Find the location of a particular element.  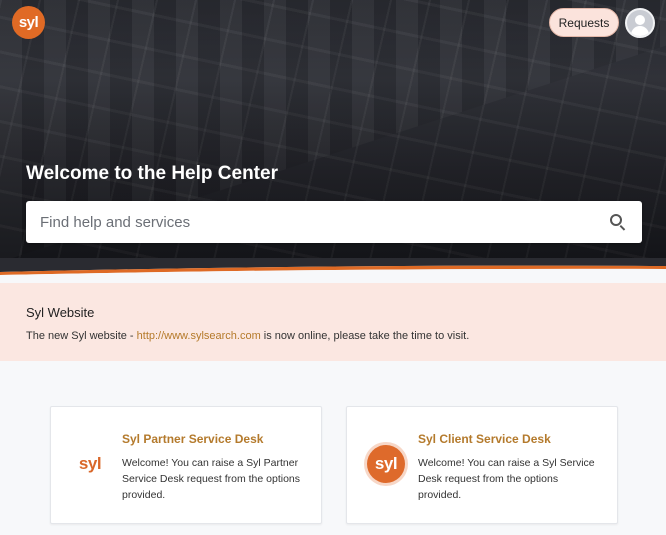

syl-logo: syl is located at coordinates (28, 22).